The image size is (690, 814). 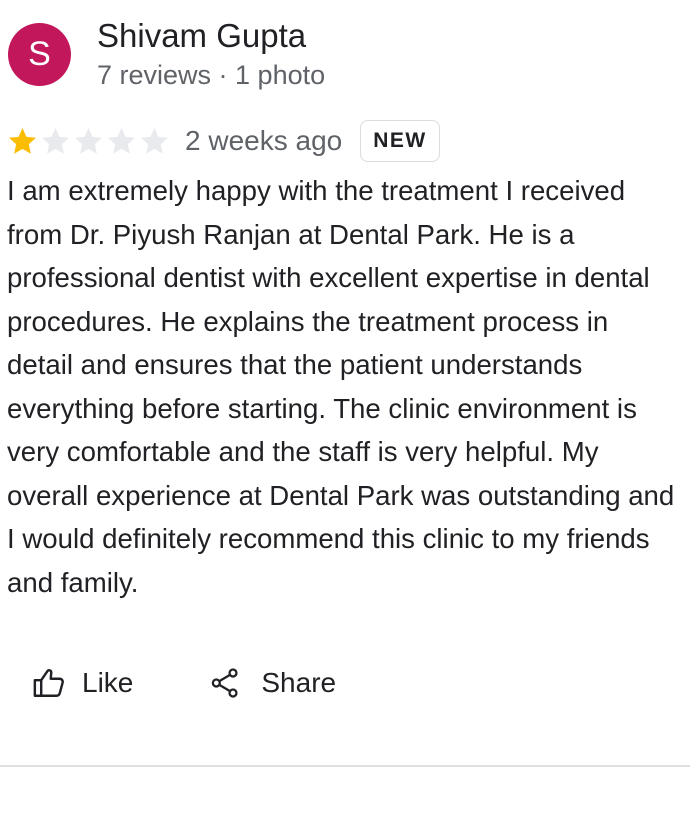 What do you see at coordinates (22, 140) in the screenshot?
I see `star-filled-icon` at bounding box center [22, 140].